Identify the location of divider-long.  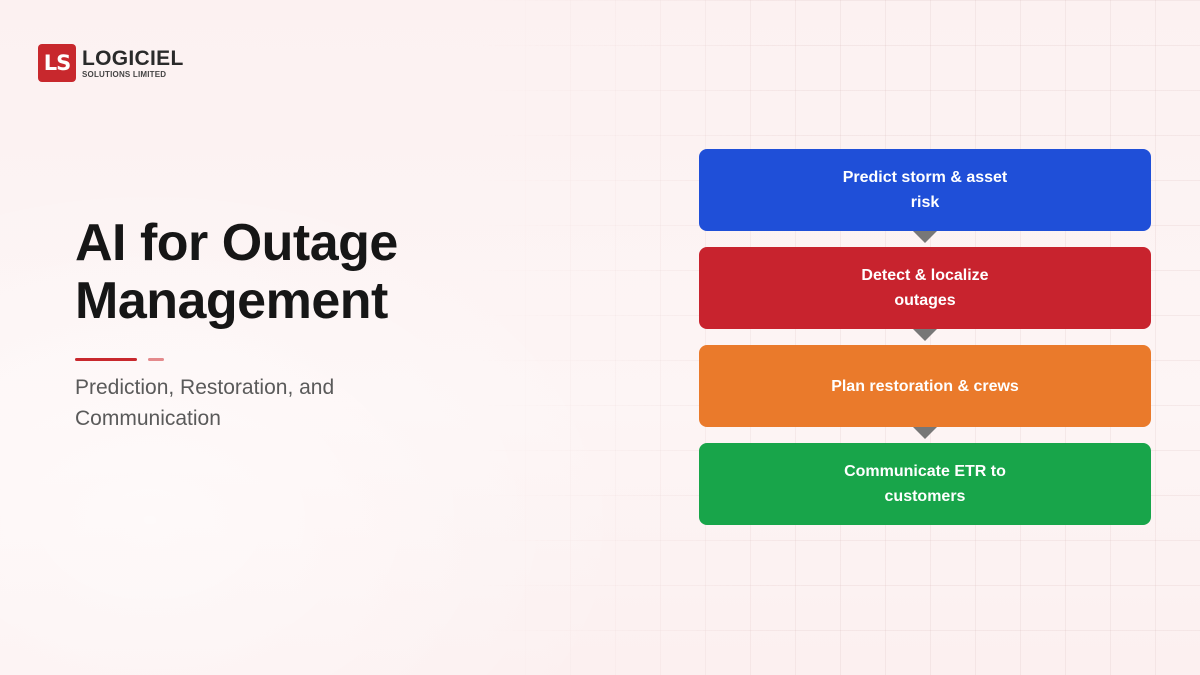
(106, 359).